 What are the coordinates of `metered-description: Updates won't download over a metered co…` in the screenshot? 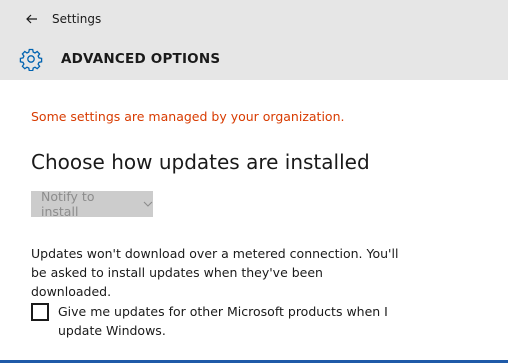 It's located at (215, 272).